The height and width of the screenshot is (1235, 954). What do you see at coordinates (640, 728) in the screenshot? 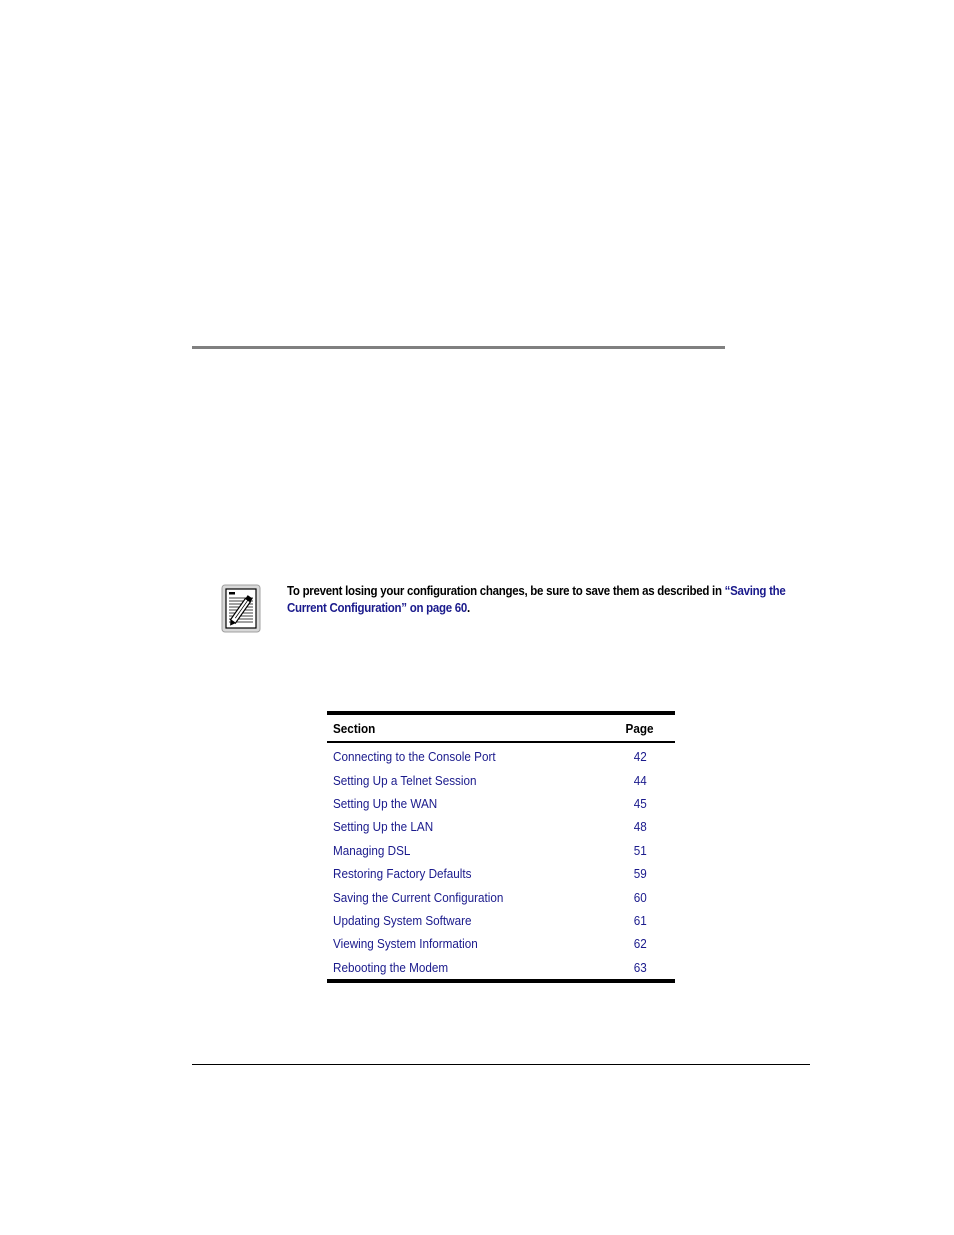
I see `page-column-header: Page` at bounding box center [640, 728].